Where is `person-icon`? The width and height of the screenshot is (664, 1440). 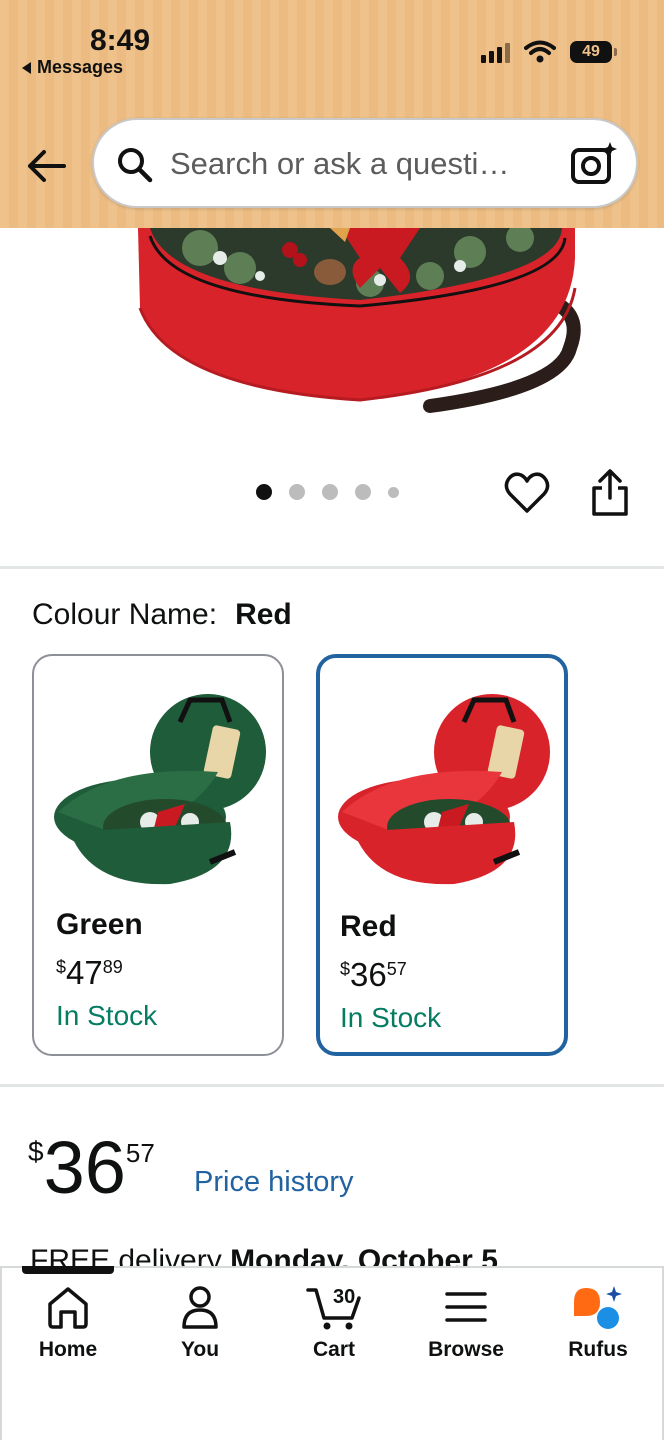 person-icon is located at coordinates (200, 1307).